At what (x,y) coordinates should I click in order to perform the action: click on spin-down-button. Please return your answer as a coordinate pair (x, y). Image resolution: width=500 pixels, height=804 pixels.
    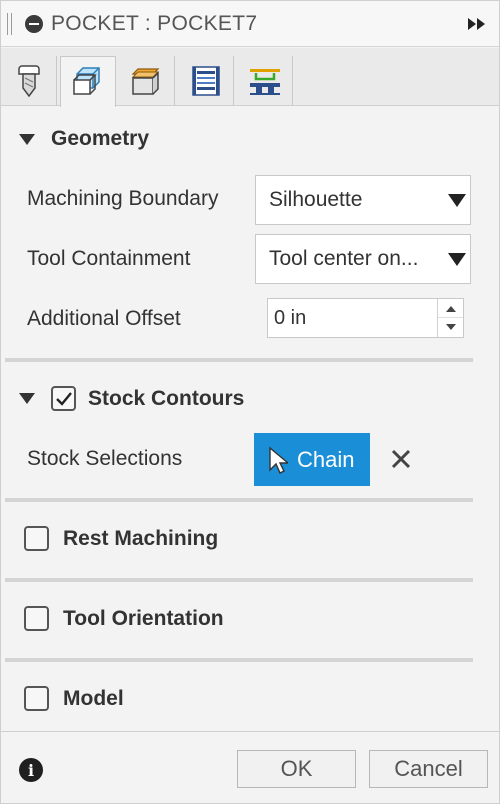
    Looking at the image, I should click on (450, 327).